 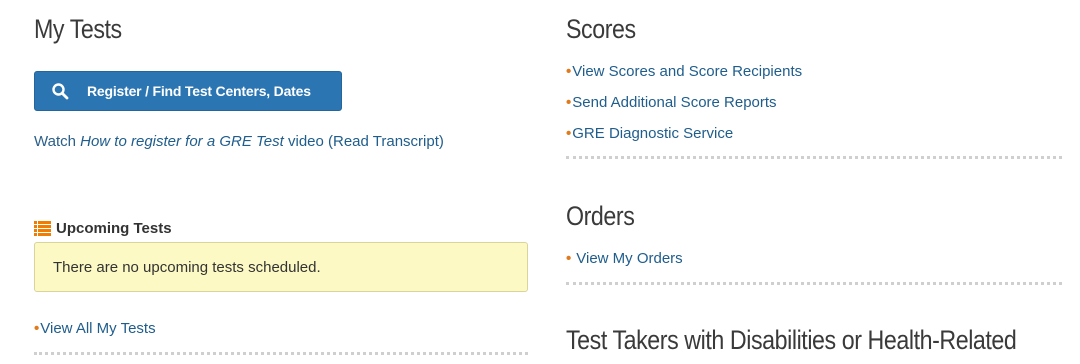 What do you see at coordinates (42, 228) in the screenshot?
I see `list-icon` at bounding box center [42, 228].